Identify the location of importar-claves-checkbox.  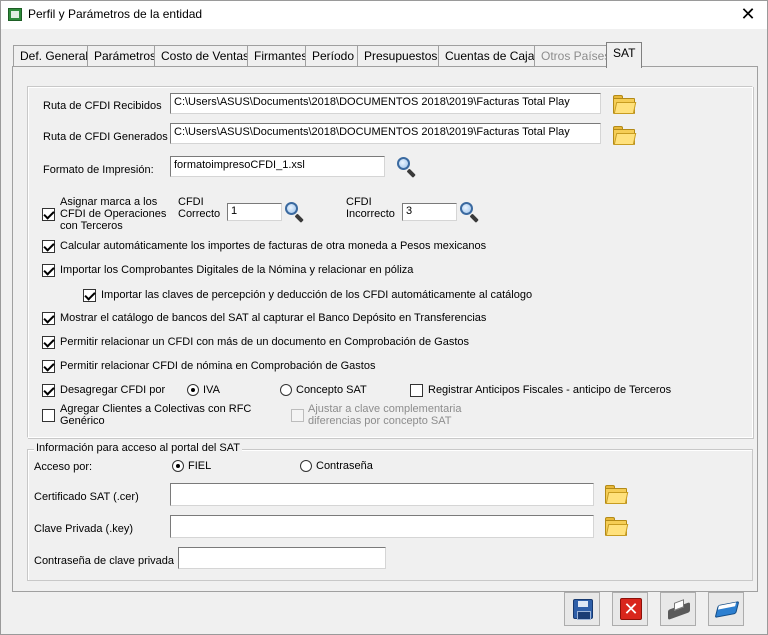
(89, 295).